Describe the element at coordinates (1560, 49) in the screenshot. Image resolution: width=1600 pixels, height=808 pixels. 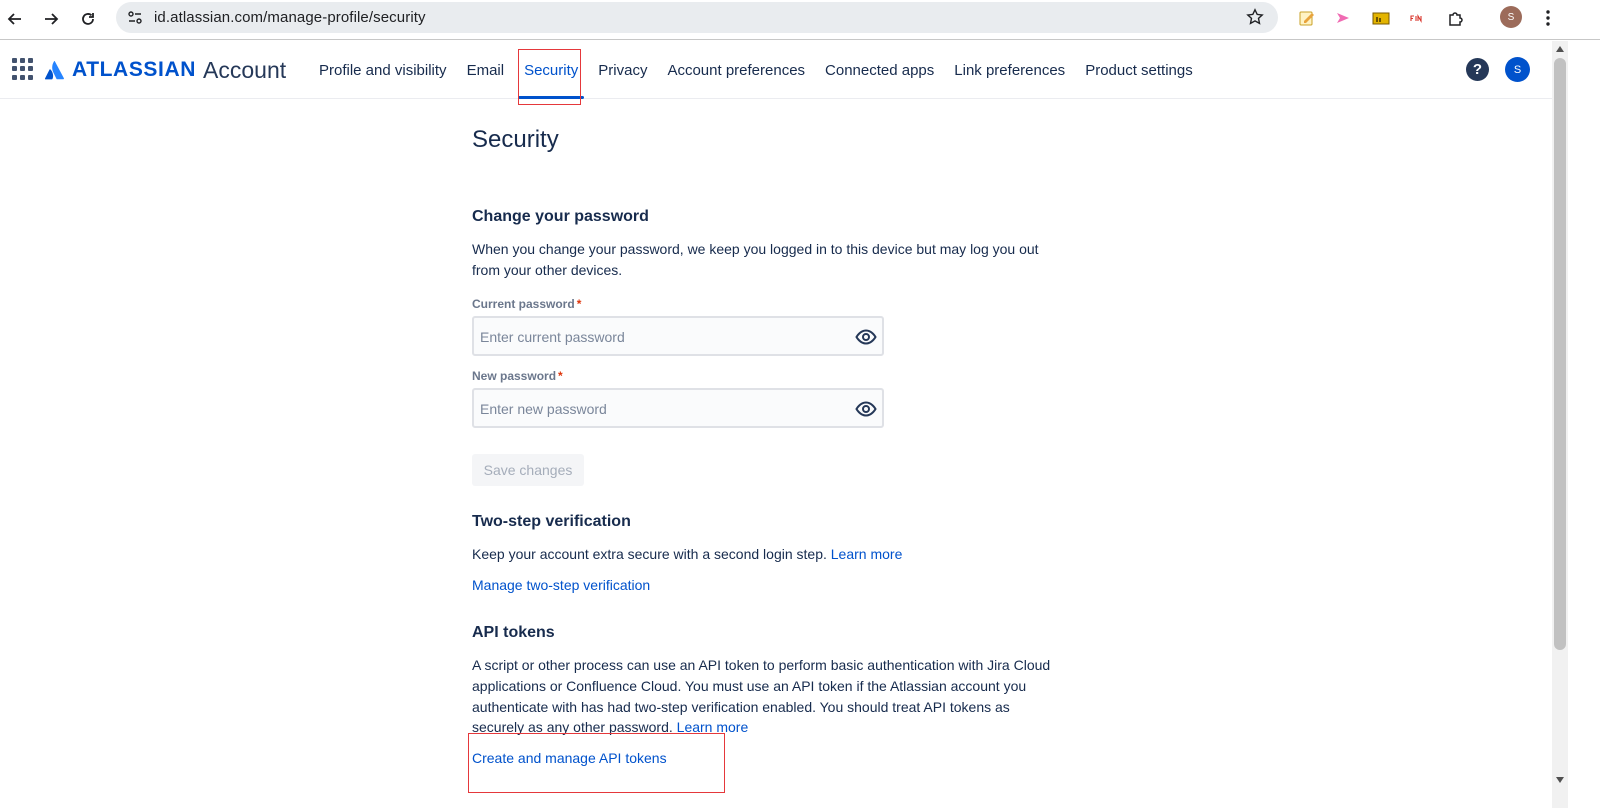
I see `scroll-up-arrow-icon` at that location.